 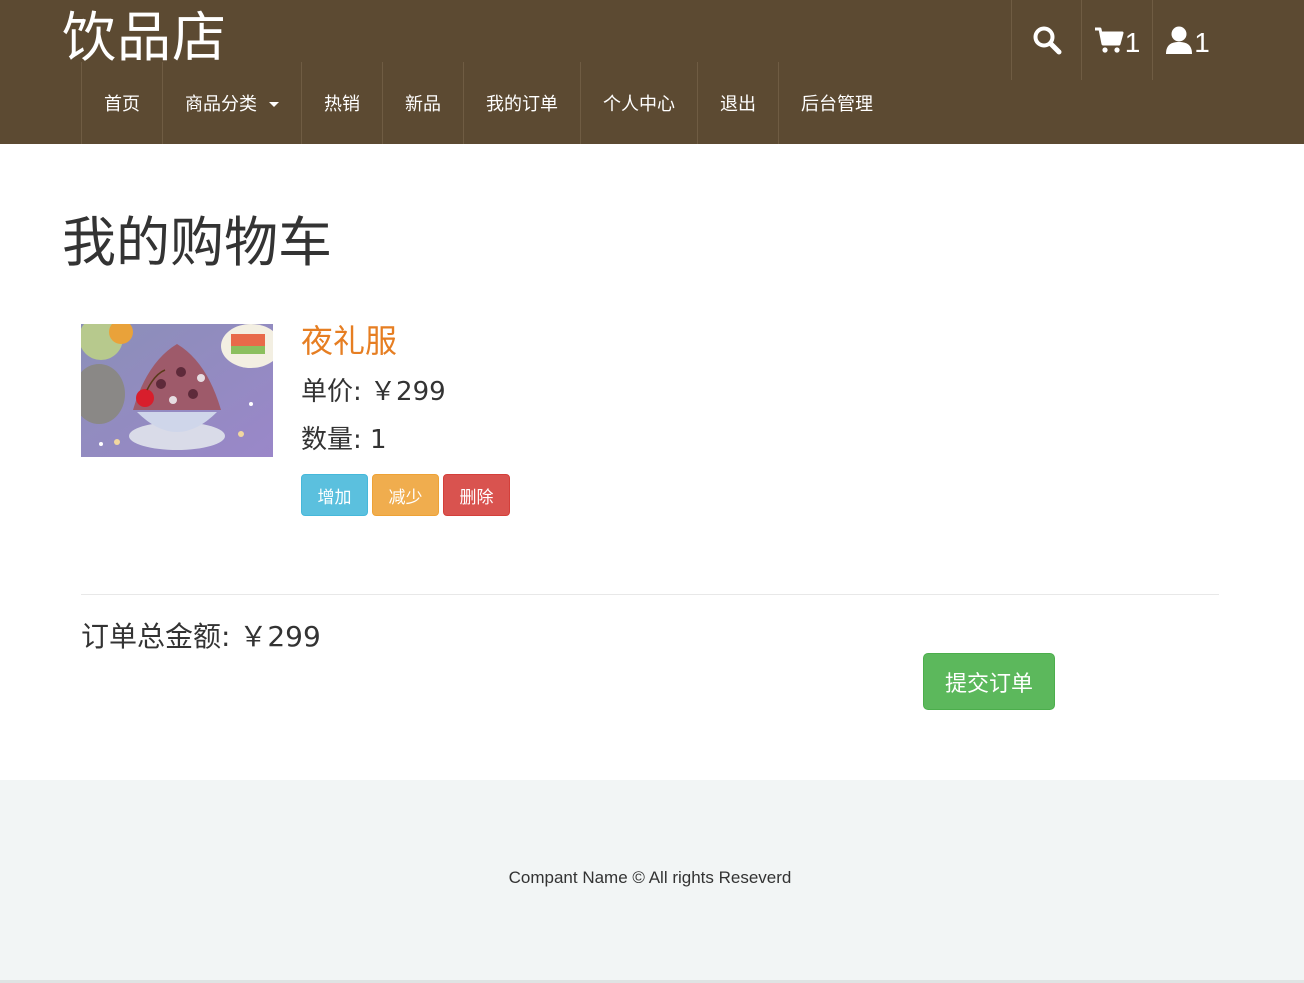 I want to click on nav-item-label: 首页, so click(x=122, y=104).